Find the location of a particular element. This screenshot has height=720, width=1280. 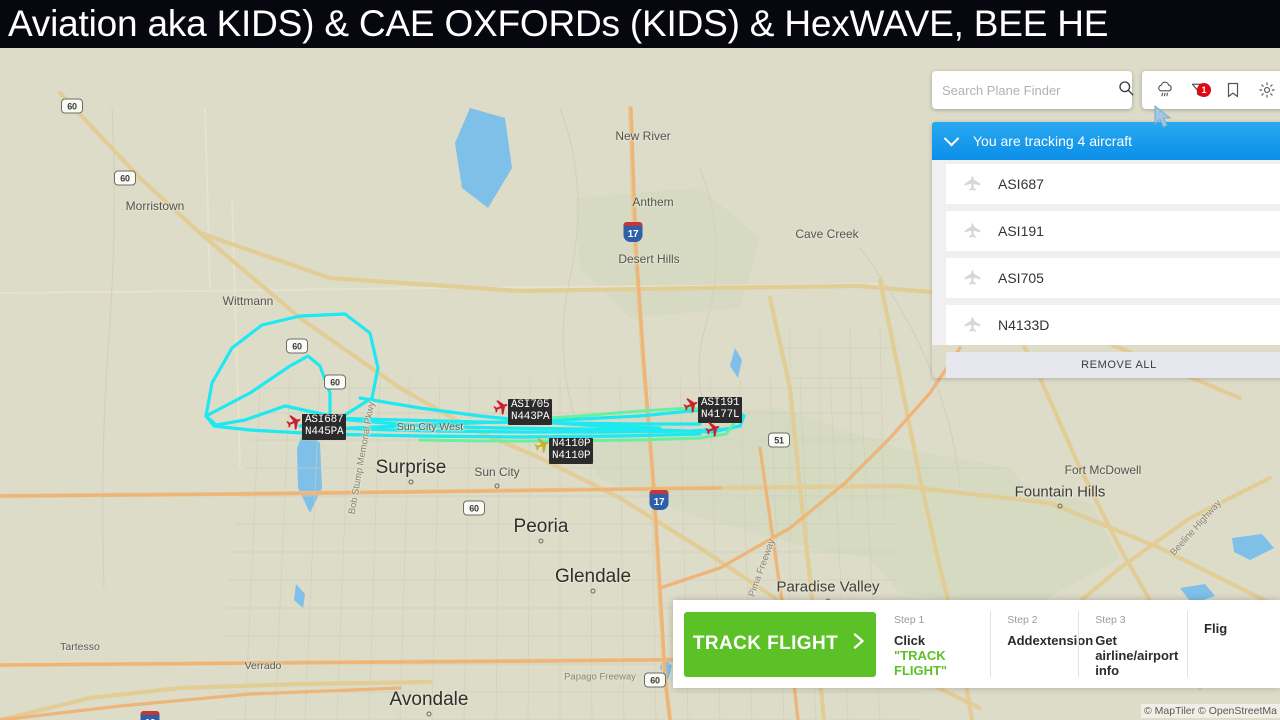

tracking-list: ASI687 ASI191 ASI705 N4133D is located at coordinates (1106, 252).